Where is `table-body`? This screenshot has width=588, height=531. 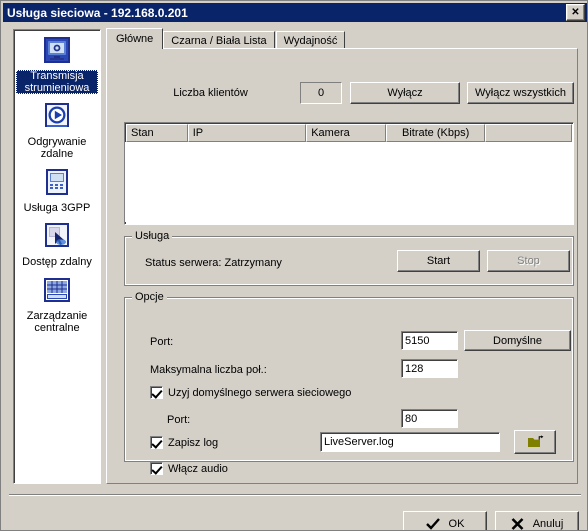
table-body is located at coordinates (349, 182).